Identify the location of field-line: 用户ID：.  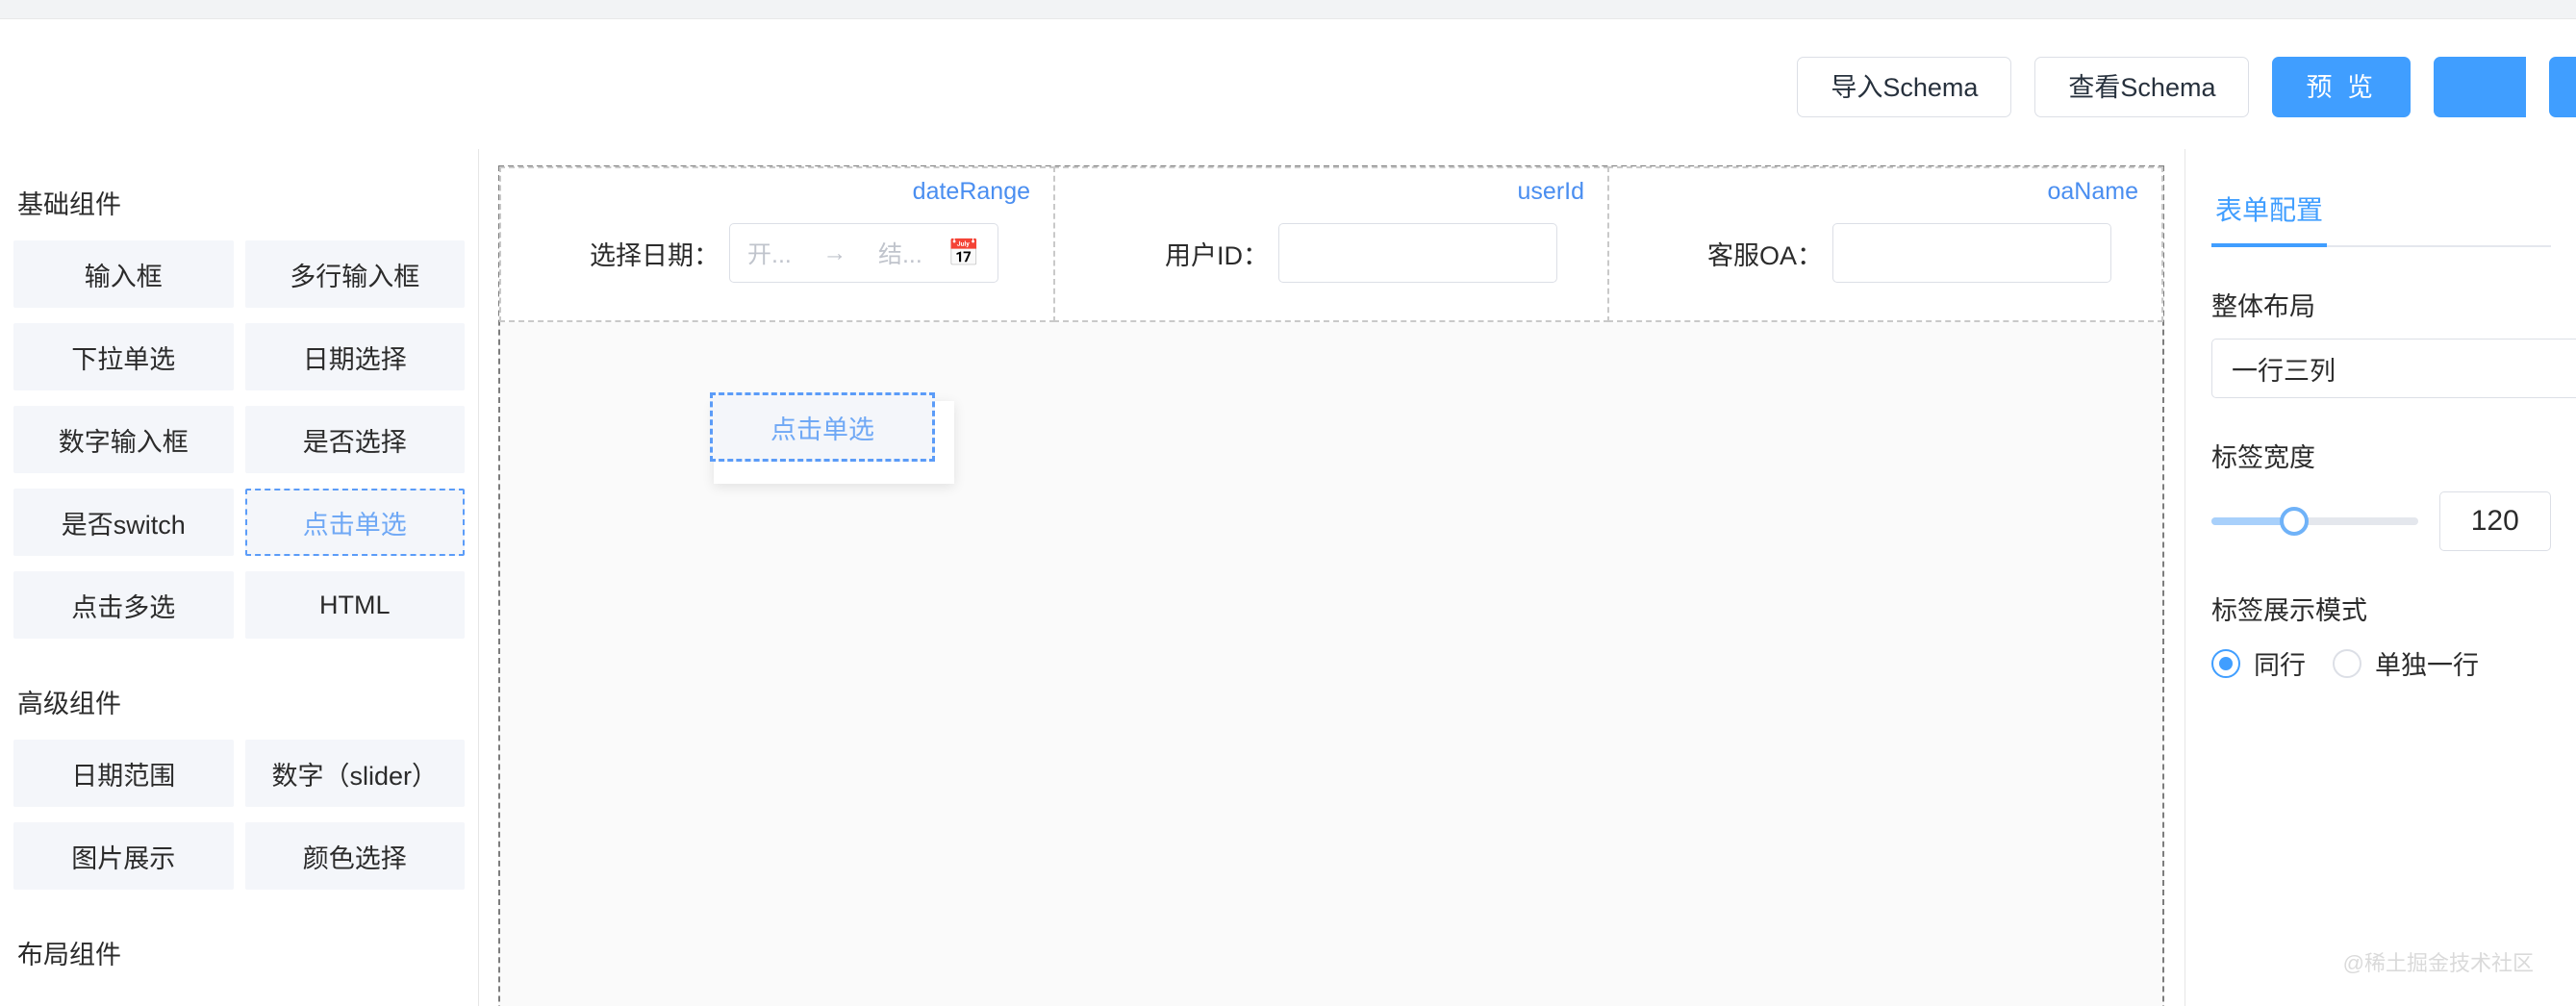
(1331, 253).